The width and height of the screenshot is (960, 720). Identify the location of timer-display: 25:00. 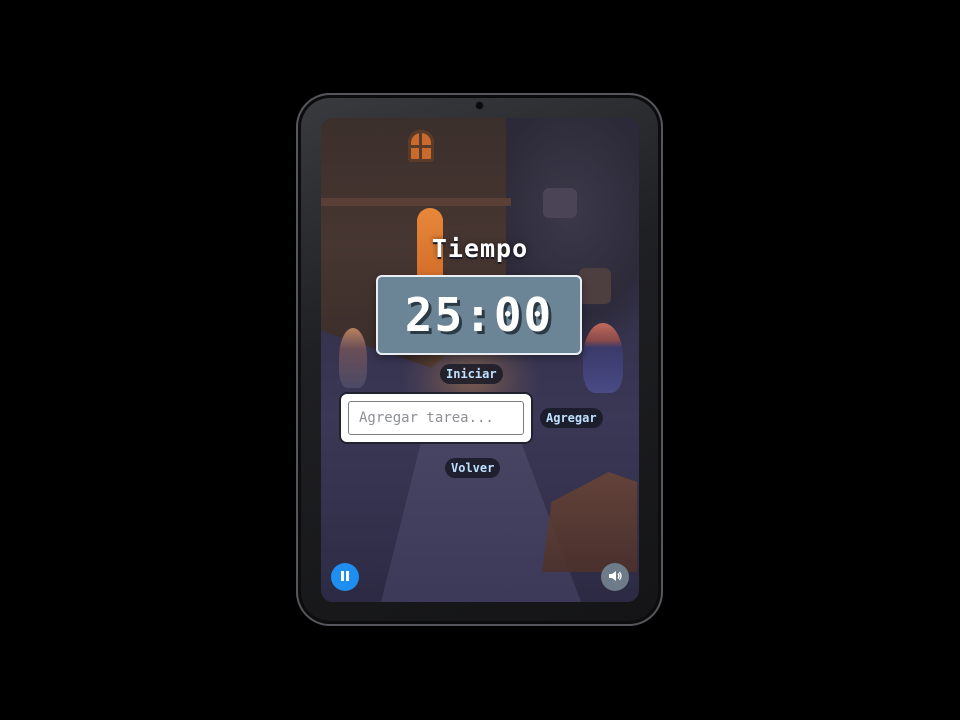
(479, 315).